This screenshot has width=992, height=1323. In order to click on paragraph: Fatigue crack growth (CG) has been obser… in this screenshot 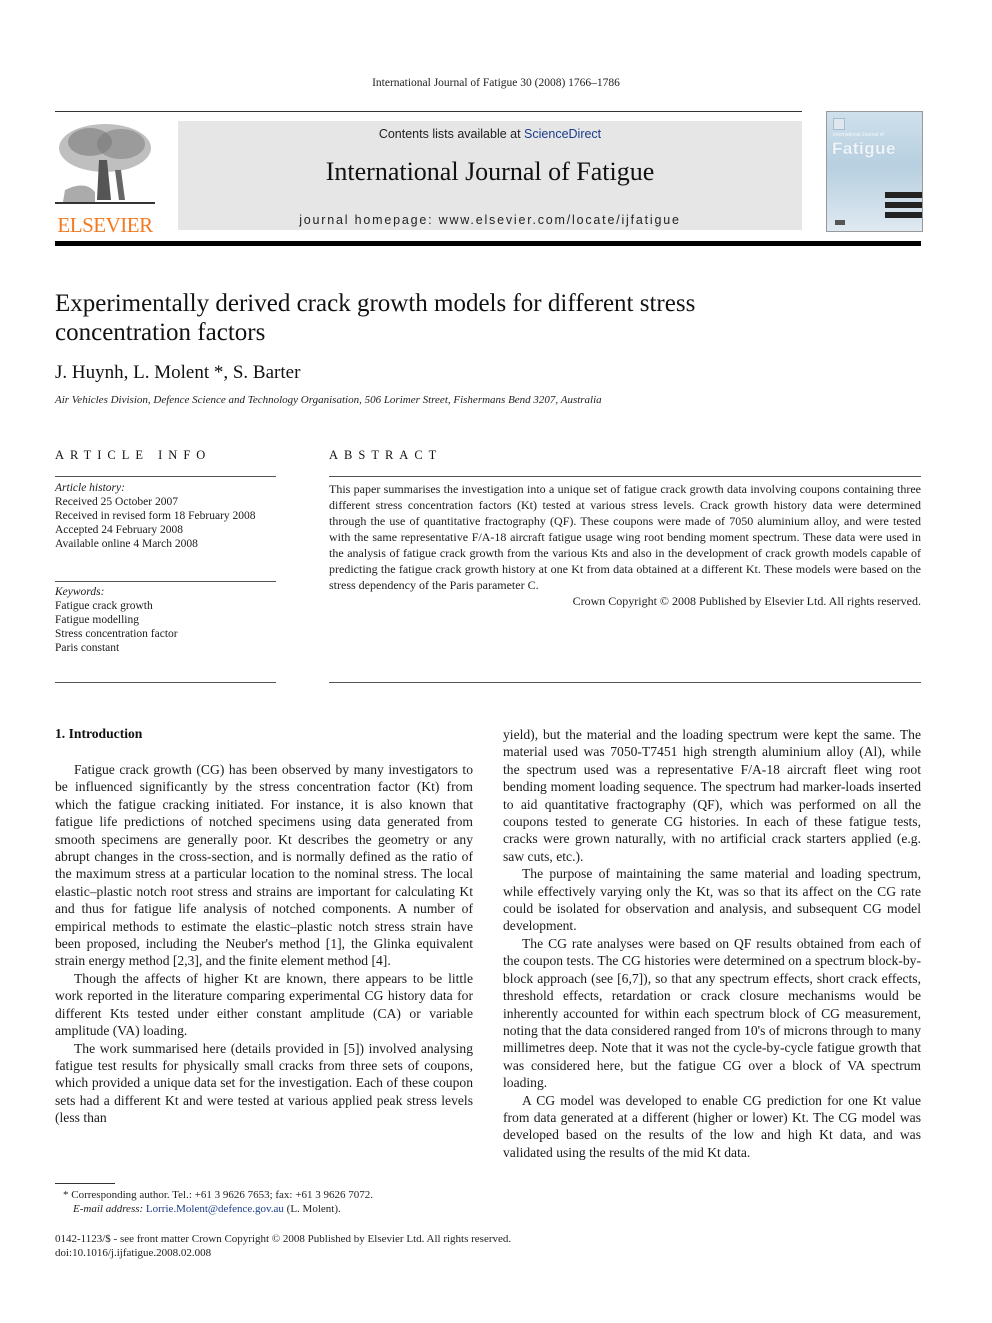, I will do `click(264, 865)`.